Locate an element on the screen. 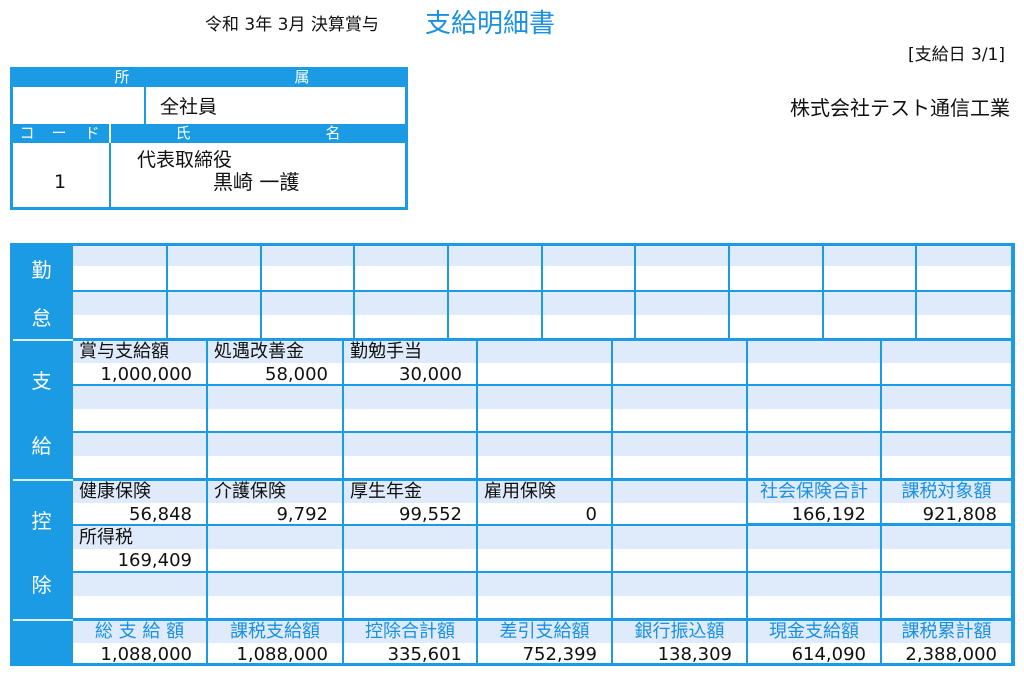 Image resolution: width=1024 pixels, height=674 pixels. deduction-summary-cell: 課税対象額 921,808 is located at coordinates (947, 503).